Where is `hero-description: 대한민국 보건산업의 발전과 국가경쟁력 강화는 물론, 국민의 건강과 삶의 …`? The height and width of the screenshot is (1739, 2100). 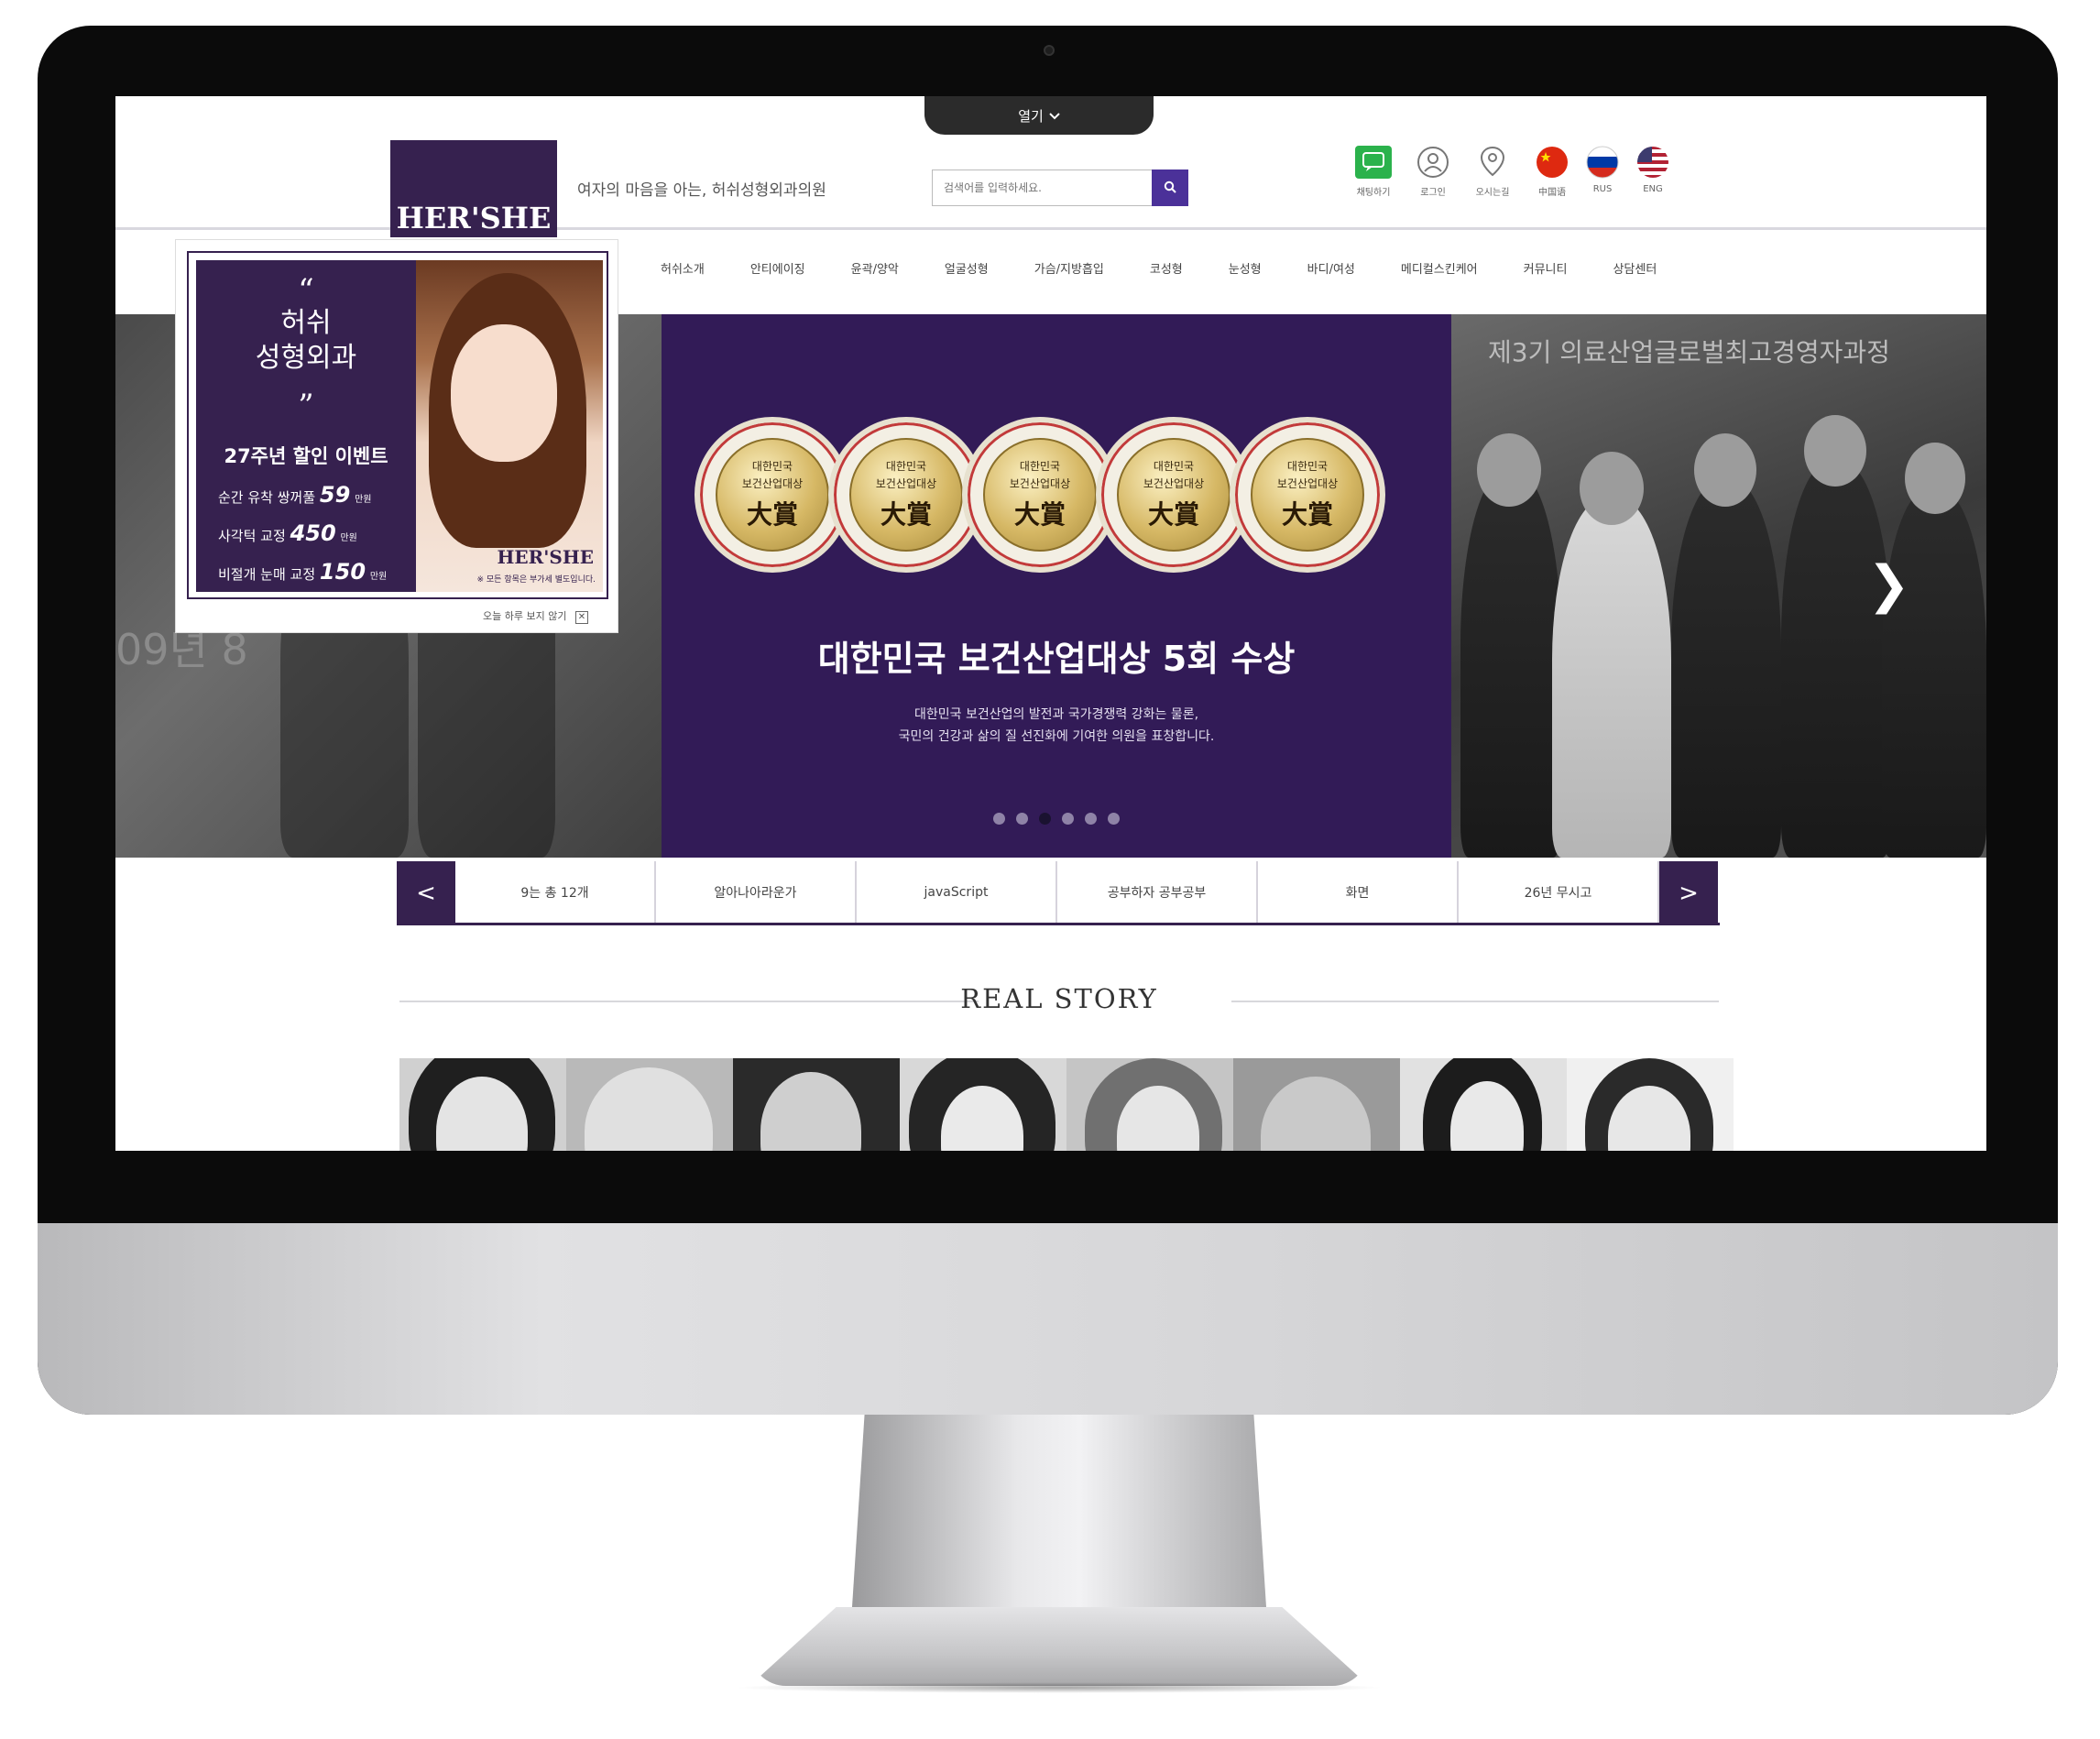
hero-description: 대한민국 보건산업의 발전과 국가경쟁력 강화는 물론, 국민의 건강과 삶의 … is located at coordinates (1056, 726).